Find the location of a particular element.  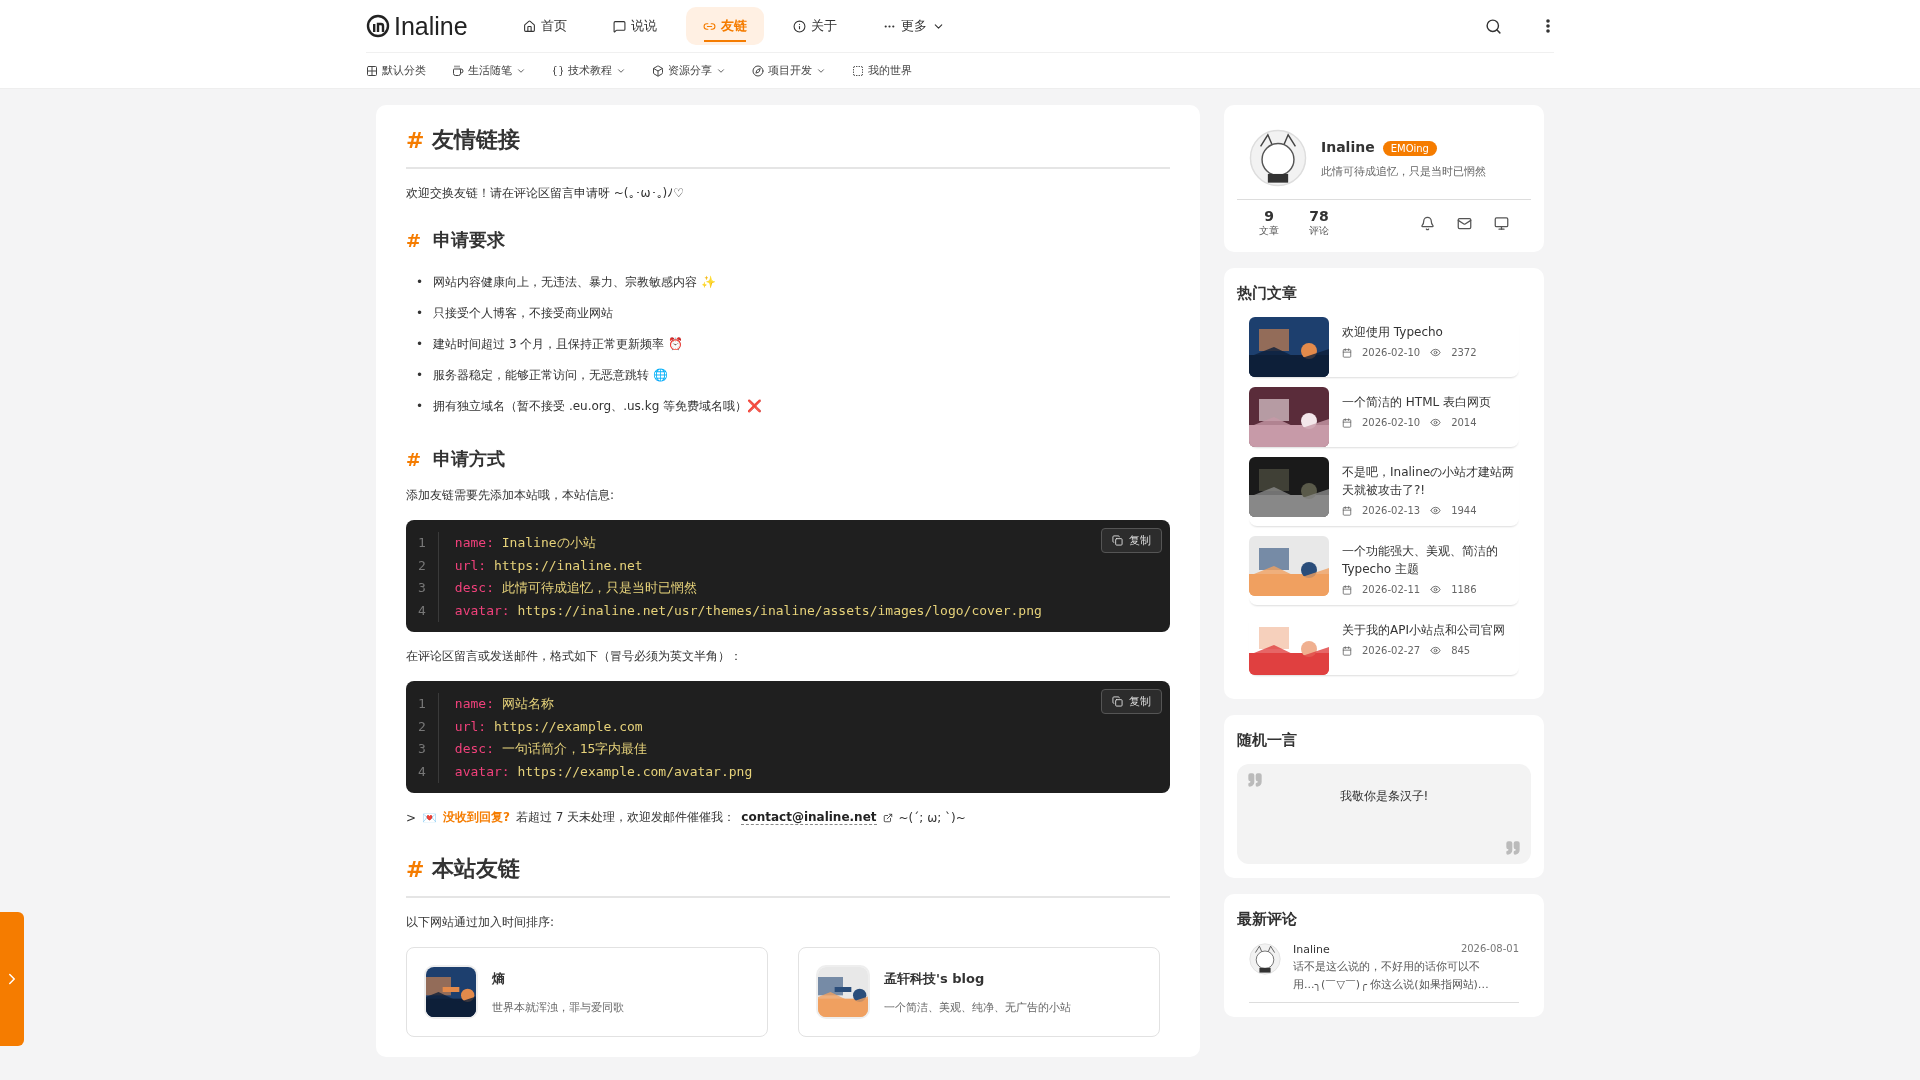

grid-icon is located at coordinates (372, 70).